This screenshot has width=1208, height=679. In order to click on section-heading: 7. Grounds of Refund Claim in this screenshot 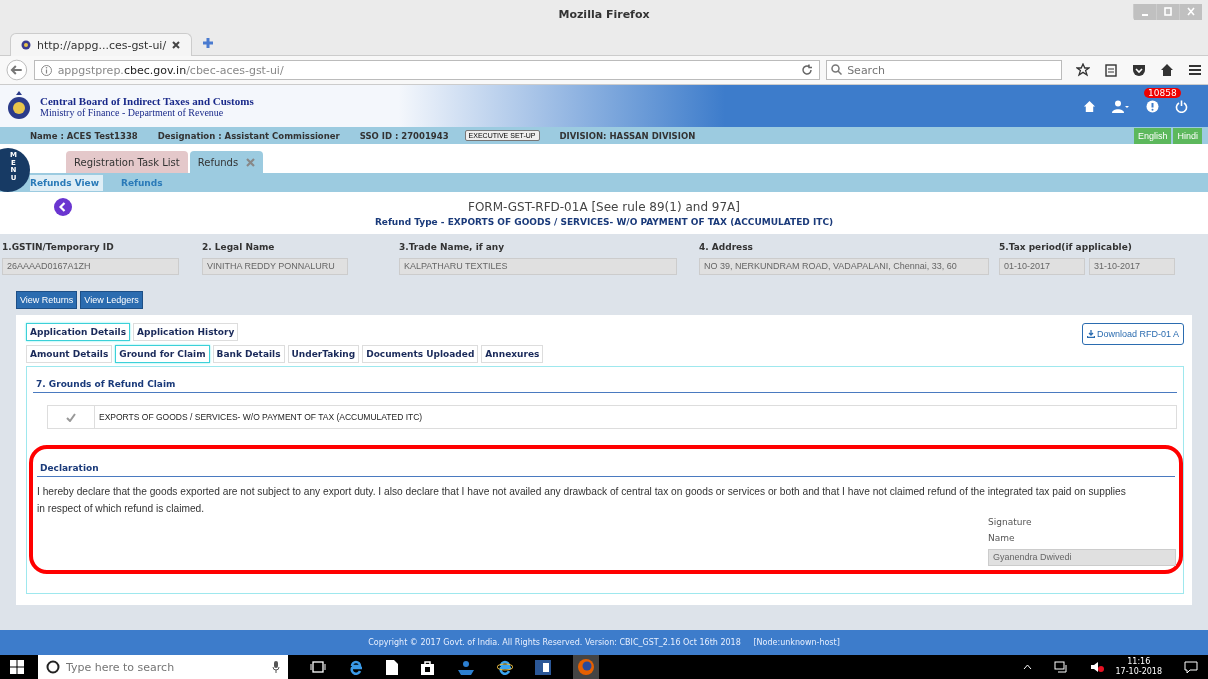, I will do `click(605, 386)`.